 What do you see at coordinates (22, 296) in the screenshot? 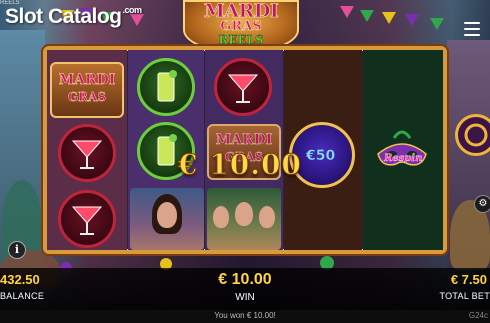
I see `balance-label: BALANCE` at bounding box center [22, 296].